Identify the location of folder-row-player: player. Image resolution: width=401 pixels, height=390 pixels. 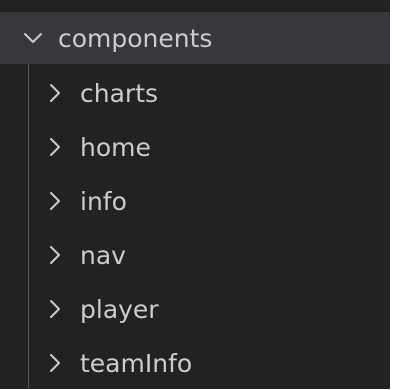
(195, 309).